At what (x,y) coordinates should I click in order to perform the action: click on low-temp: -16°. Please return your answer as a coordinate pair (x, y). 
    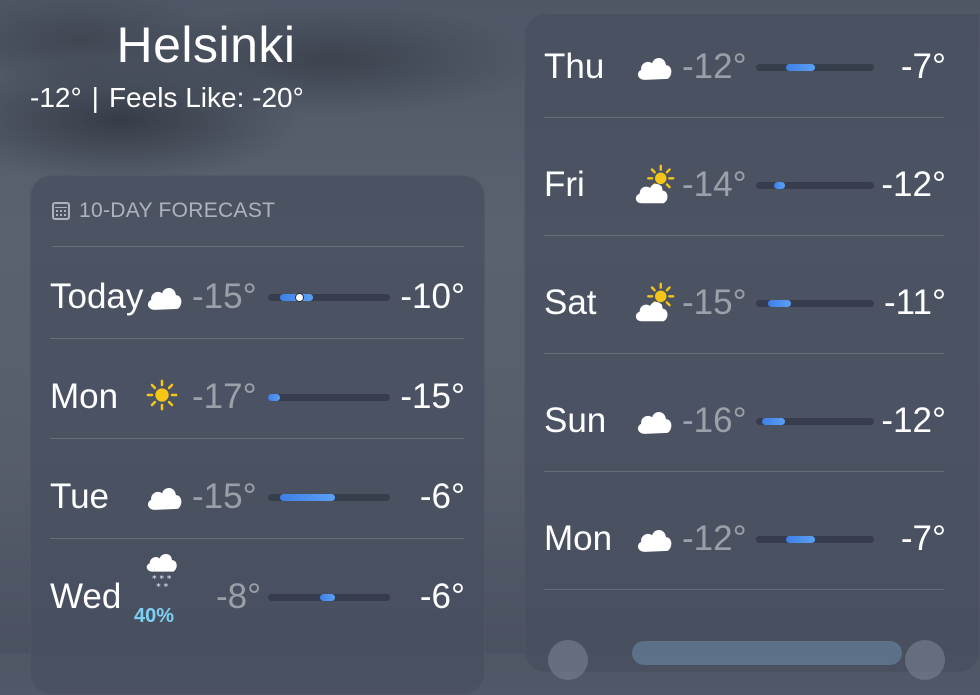
    Looking at the image, I should click on (714, 420).